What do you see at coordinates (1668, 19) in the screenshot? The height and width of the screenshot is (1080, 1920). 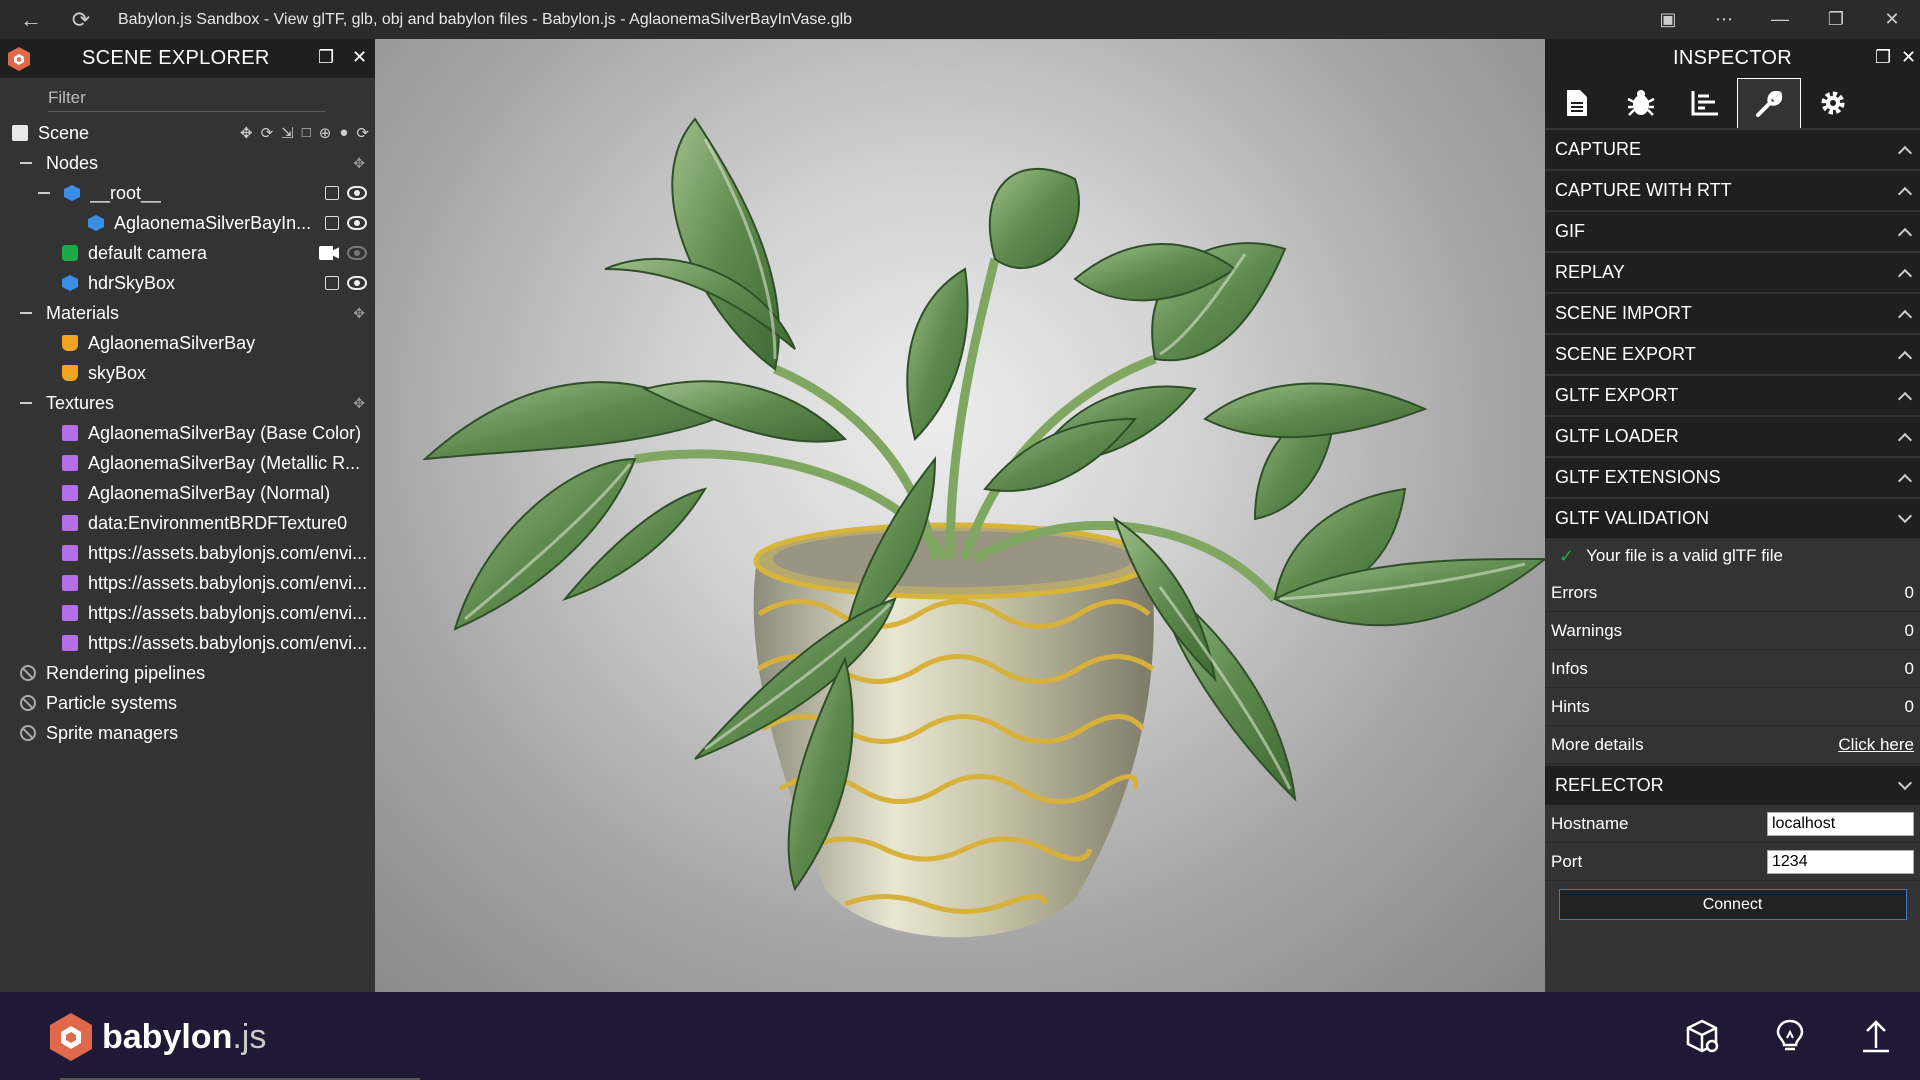 I see `screenshot-icon: ▣` at bounding box center [1668, 19].